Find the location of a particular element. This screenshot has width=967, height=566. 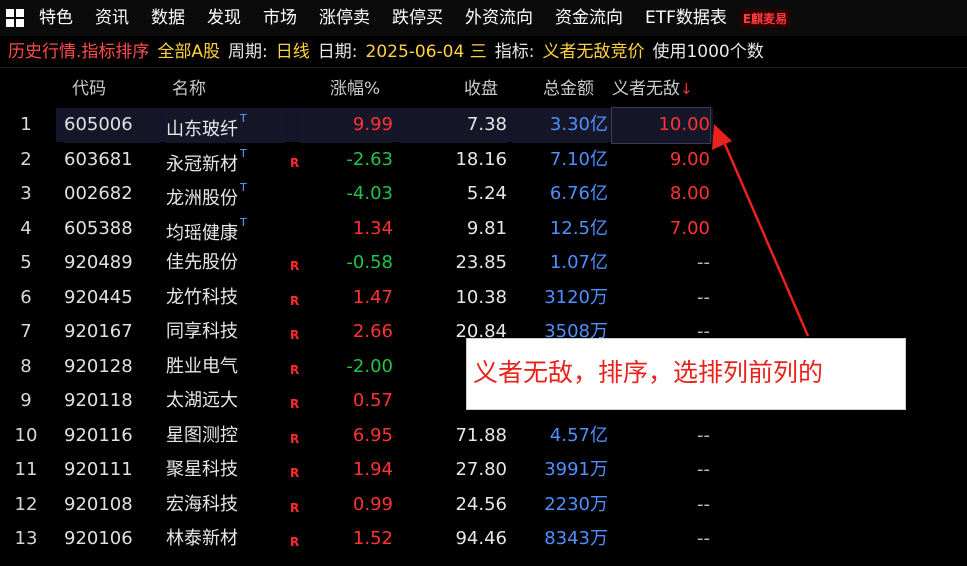

menu-item-limit-up-sell: 涨停卖 is located at coordinates (344, 18).